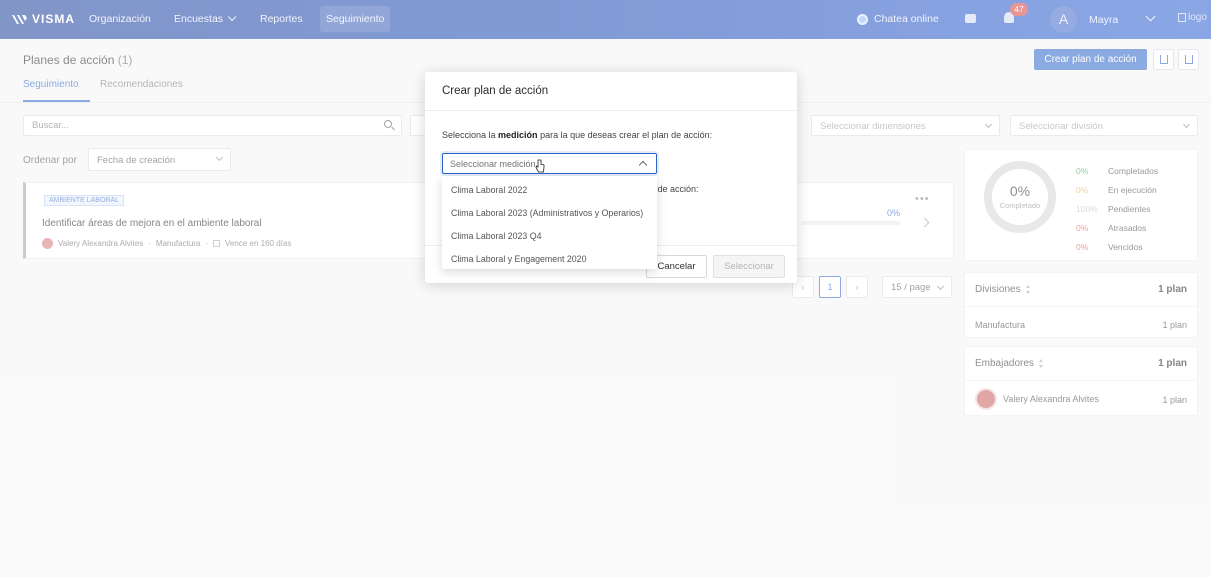  What do you see at coordinates (549, 189) in the screenshot?
I see `dropdown-option: Clima Laboral 2022` at bounding box center [549, 189].